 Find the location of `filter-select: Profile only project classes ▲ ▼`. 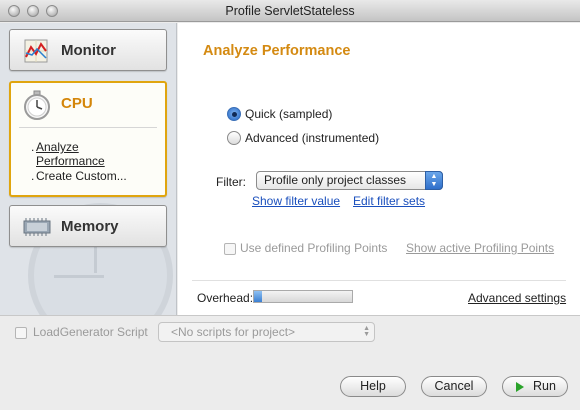

filter-select: Profile only project classes ▲ ▼ is located at coordinates (349, 180).